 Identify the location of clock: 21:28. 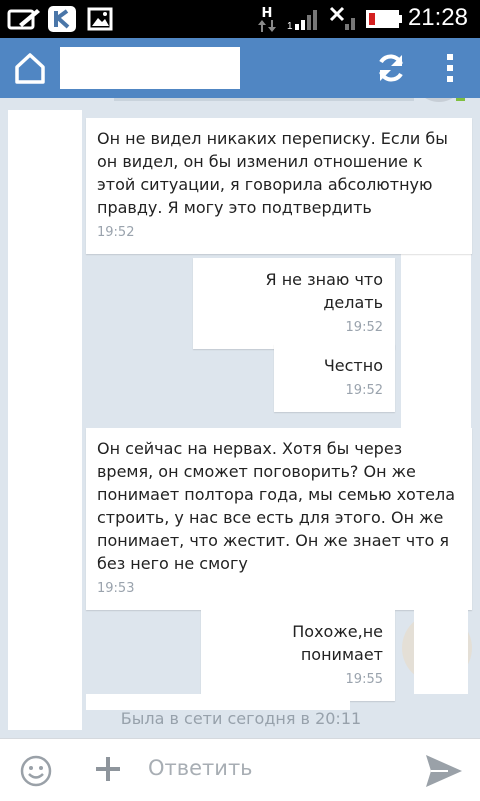
(437, 17).